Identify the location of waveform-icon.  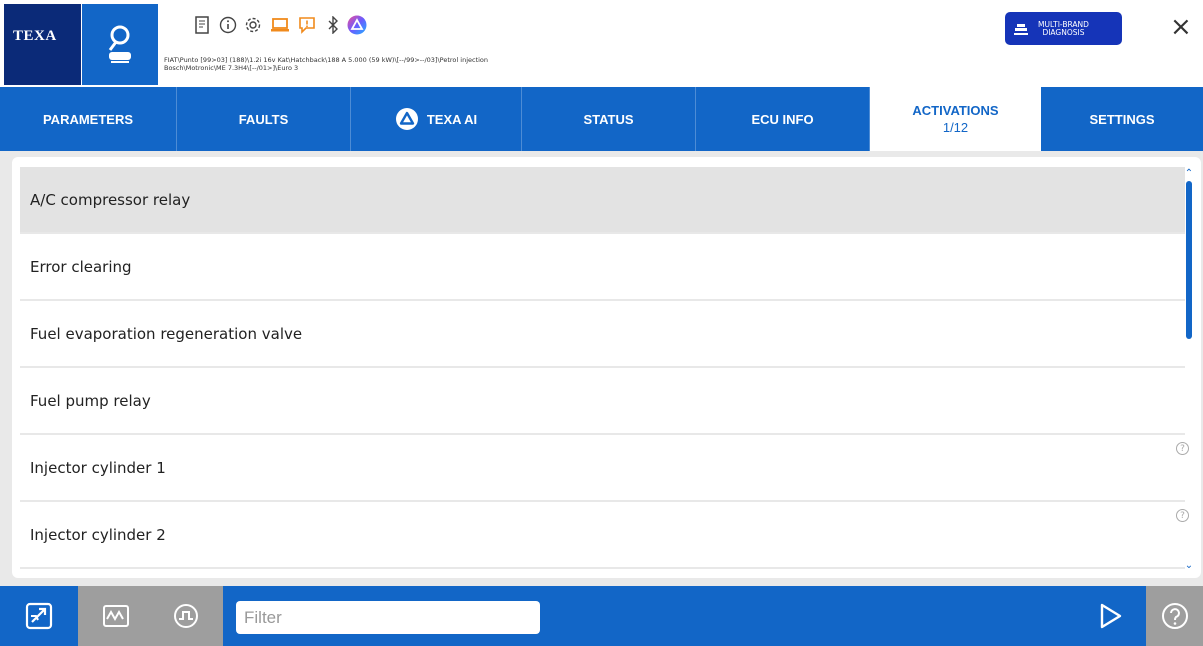
(115, 616).